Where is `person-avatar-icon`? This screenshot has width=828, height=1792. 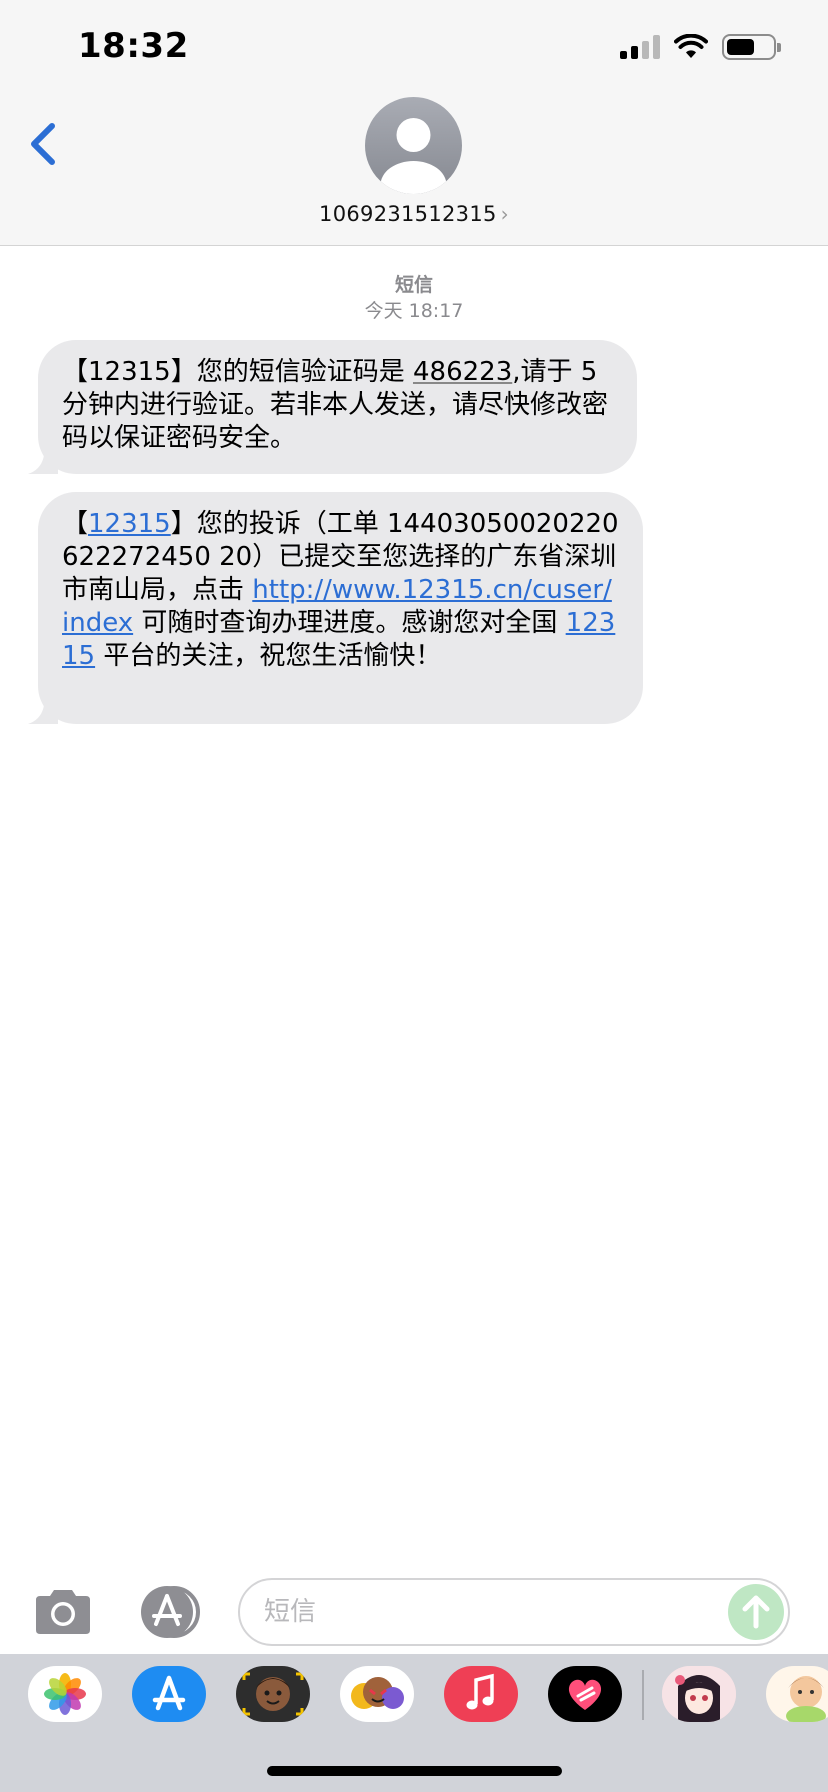 person-avatar-icon is located at coordinates (413, 156).